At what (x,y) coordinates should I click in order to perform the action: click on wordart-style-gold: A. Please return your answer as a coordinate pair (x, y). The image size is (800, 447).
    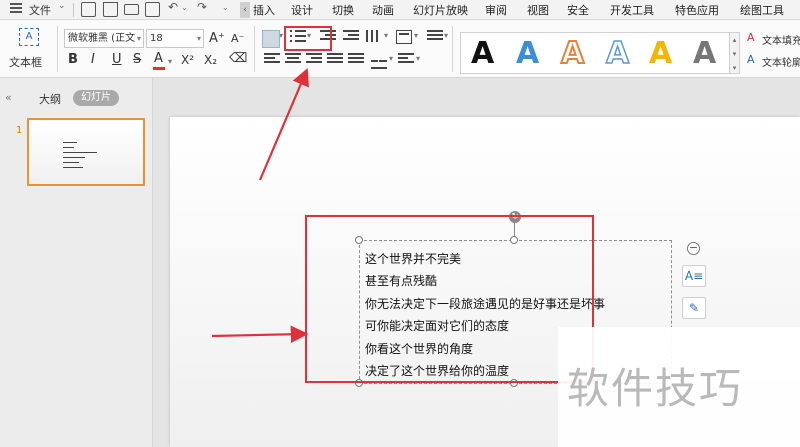
    Looking at the image, I should click on (660, 54).